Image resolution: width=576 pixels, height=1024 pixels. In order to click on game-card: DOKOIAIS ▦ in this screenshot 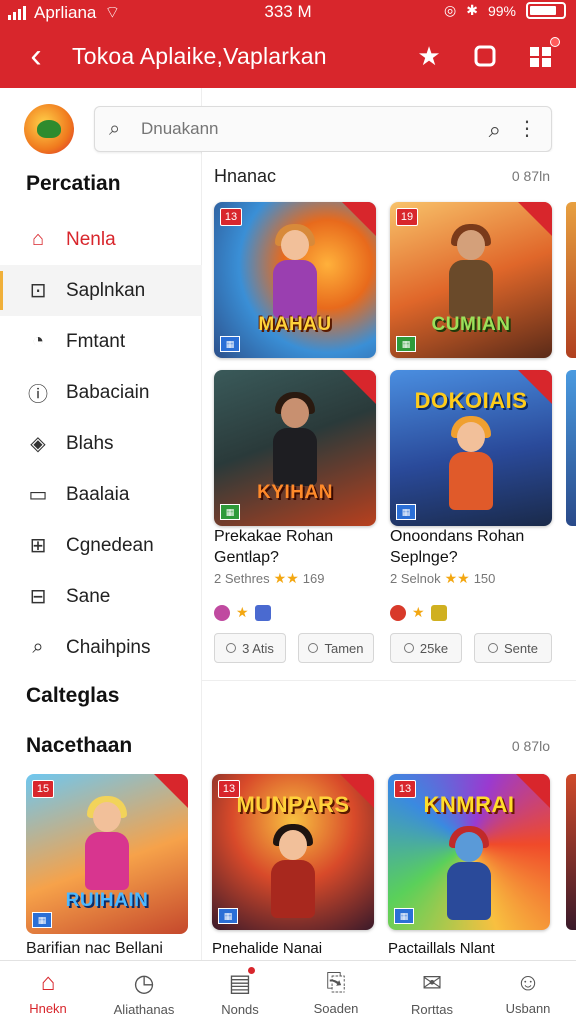, I will do `click(471, 448)`.